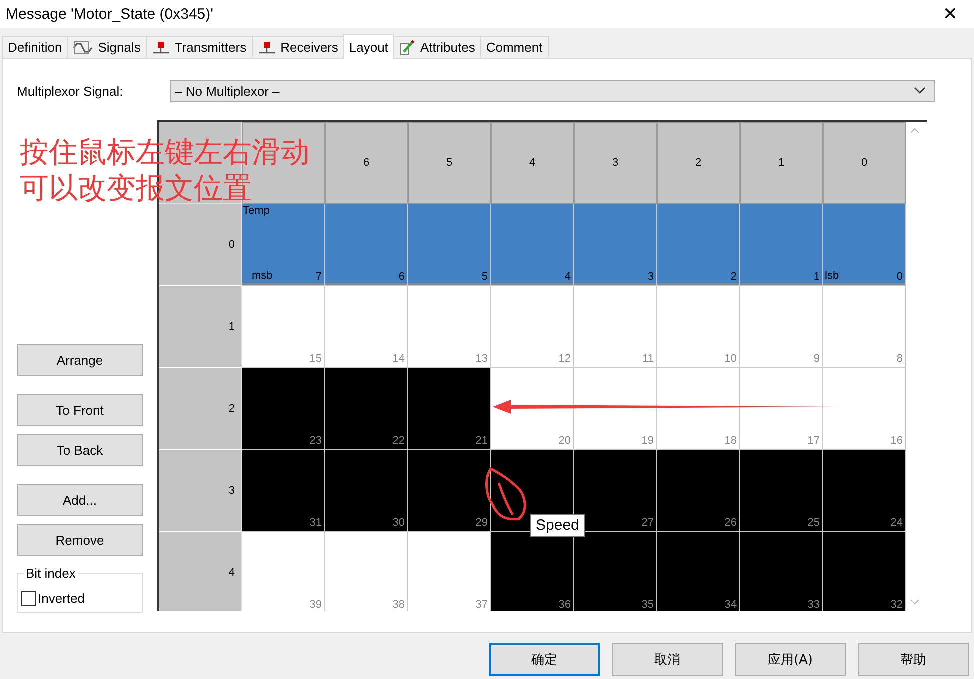 The width and height of the screenshot is (974, 679). I want to click on bit-number: 7, so click(319, 277).